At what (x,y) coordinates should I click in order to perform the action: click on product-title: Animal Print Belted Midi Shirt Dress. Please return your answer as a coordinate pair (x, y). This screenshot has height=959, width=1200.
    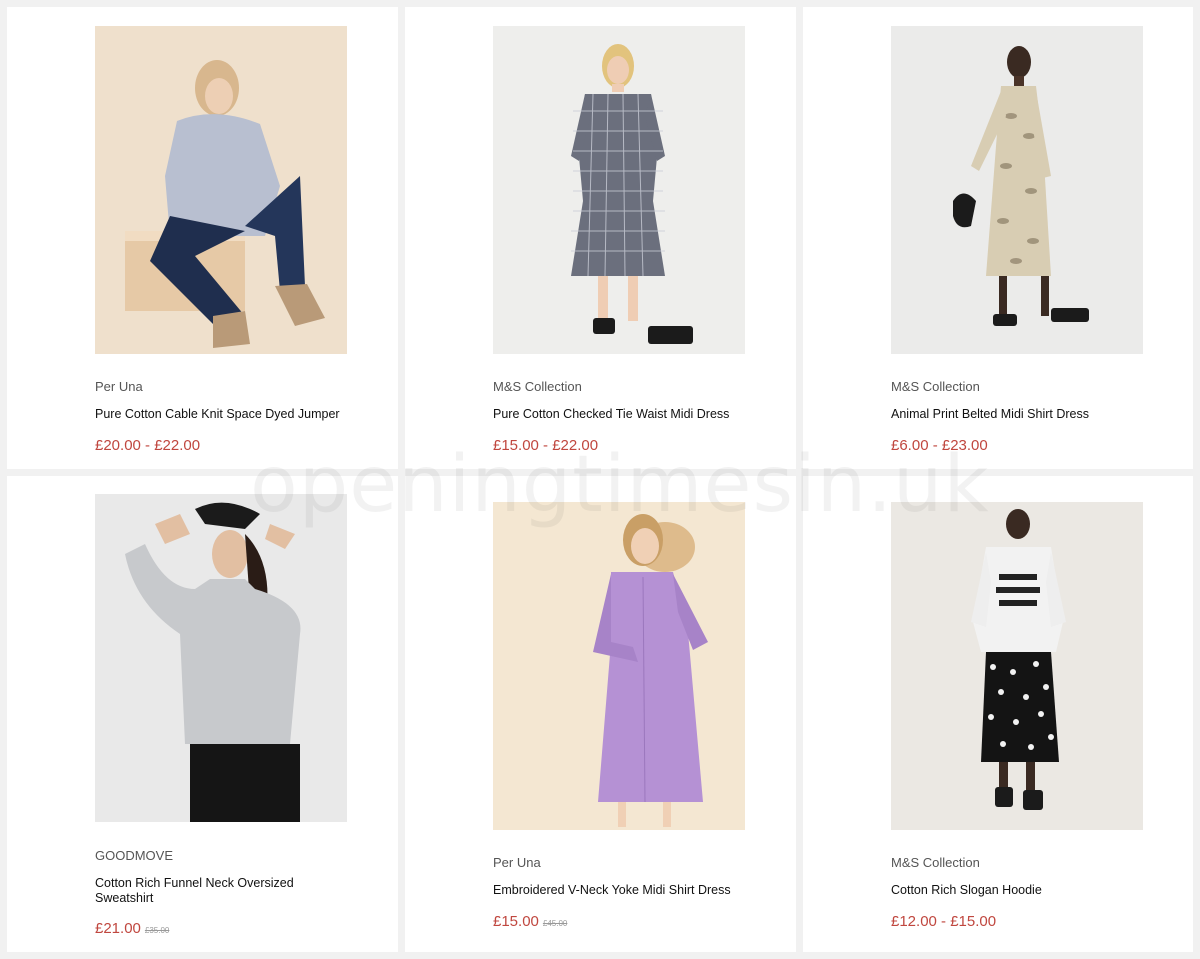
    Looking at the image, I should click on (1016, 414).